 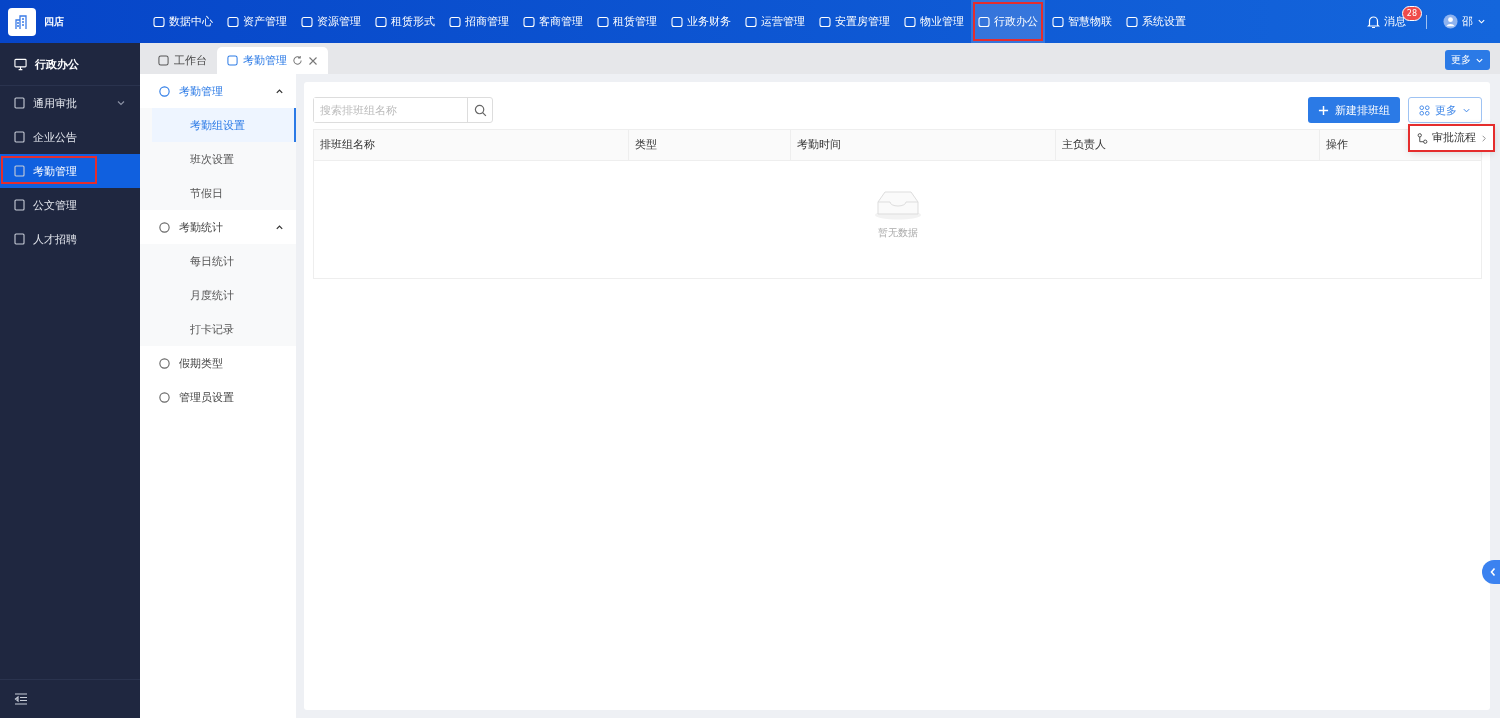 I want to click on submenu-group: 管理员设置, so click(x=218, y=397).